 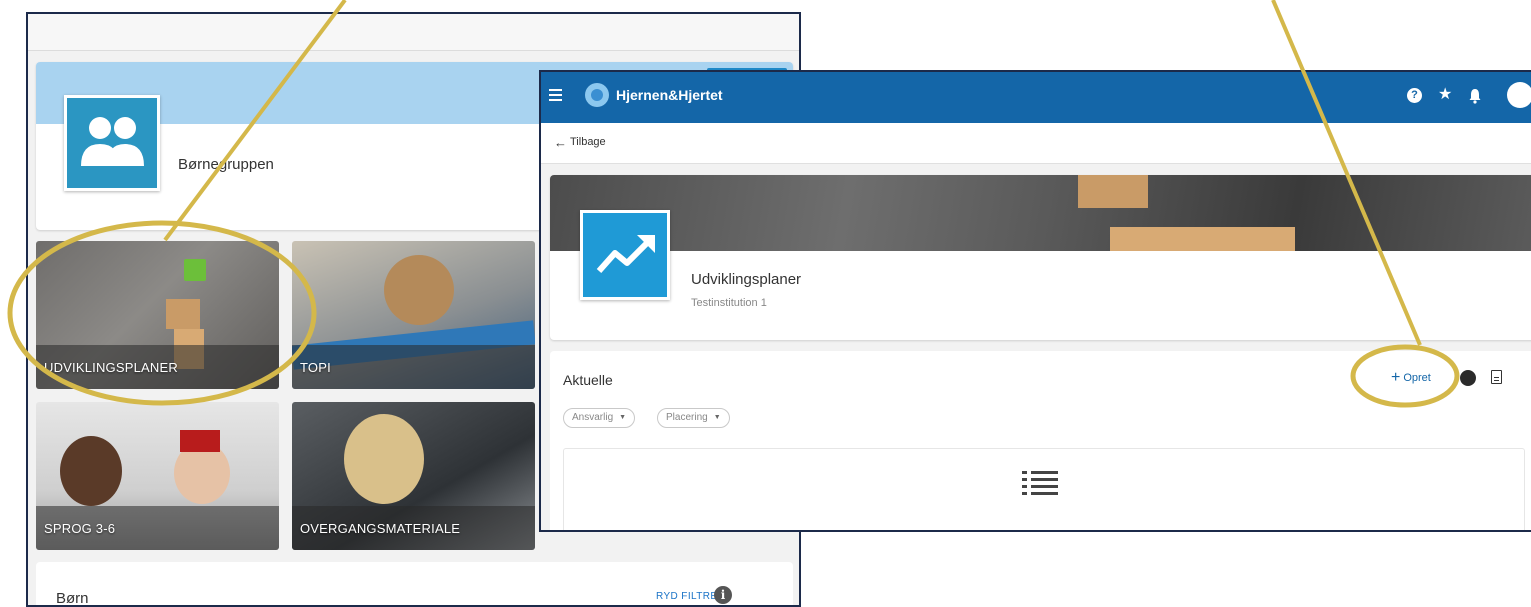 What do you see at coordinates (315, 367) in the screenshot?
I see `tile-label: TOPI` at bounding box center [315, 367].